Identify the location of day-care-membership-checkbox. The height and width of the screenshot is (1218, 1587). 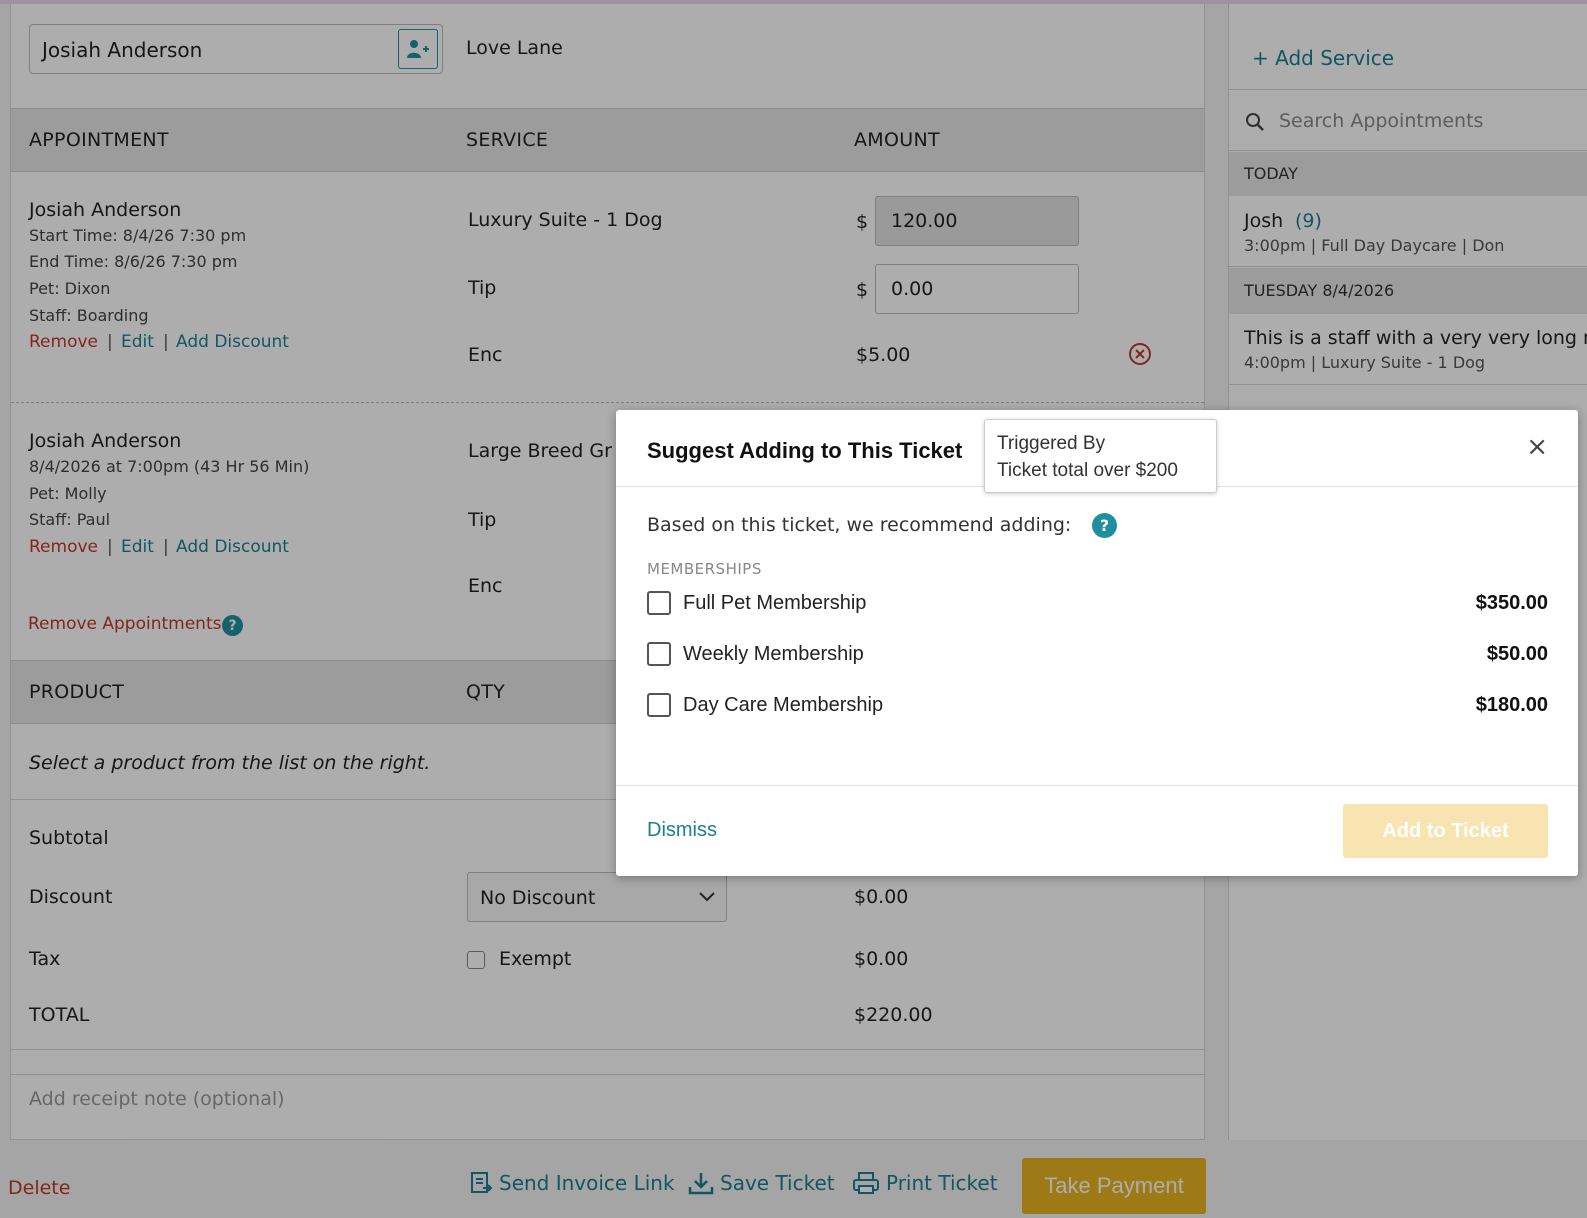
(659, 705).